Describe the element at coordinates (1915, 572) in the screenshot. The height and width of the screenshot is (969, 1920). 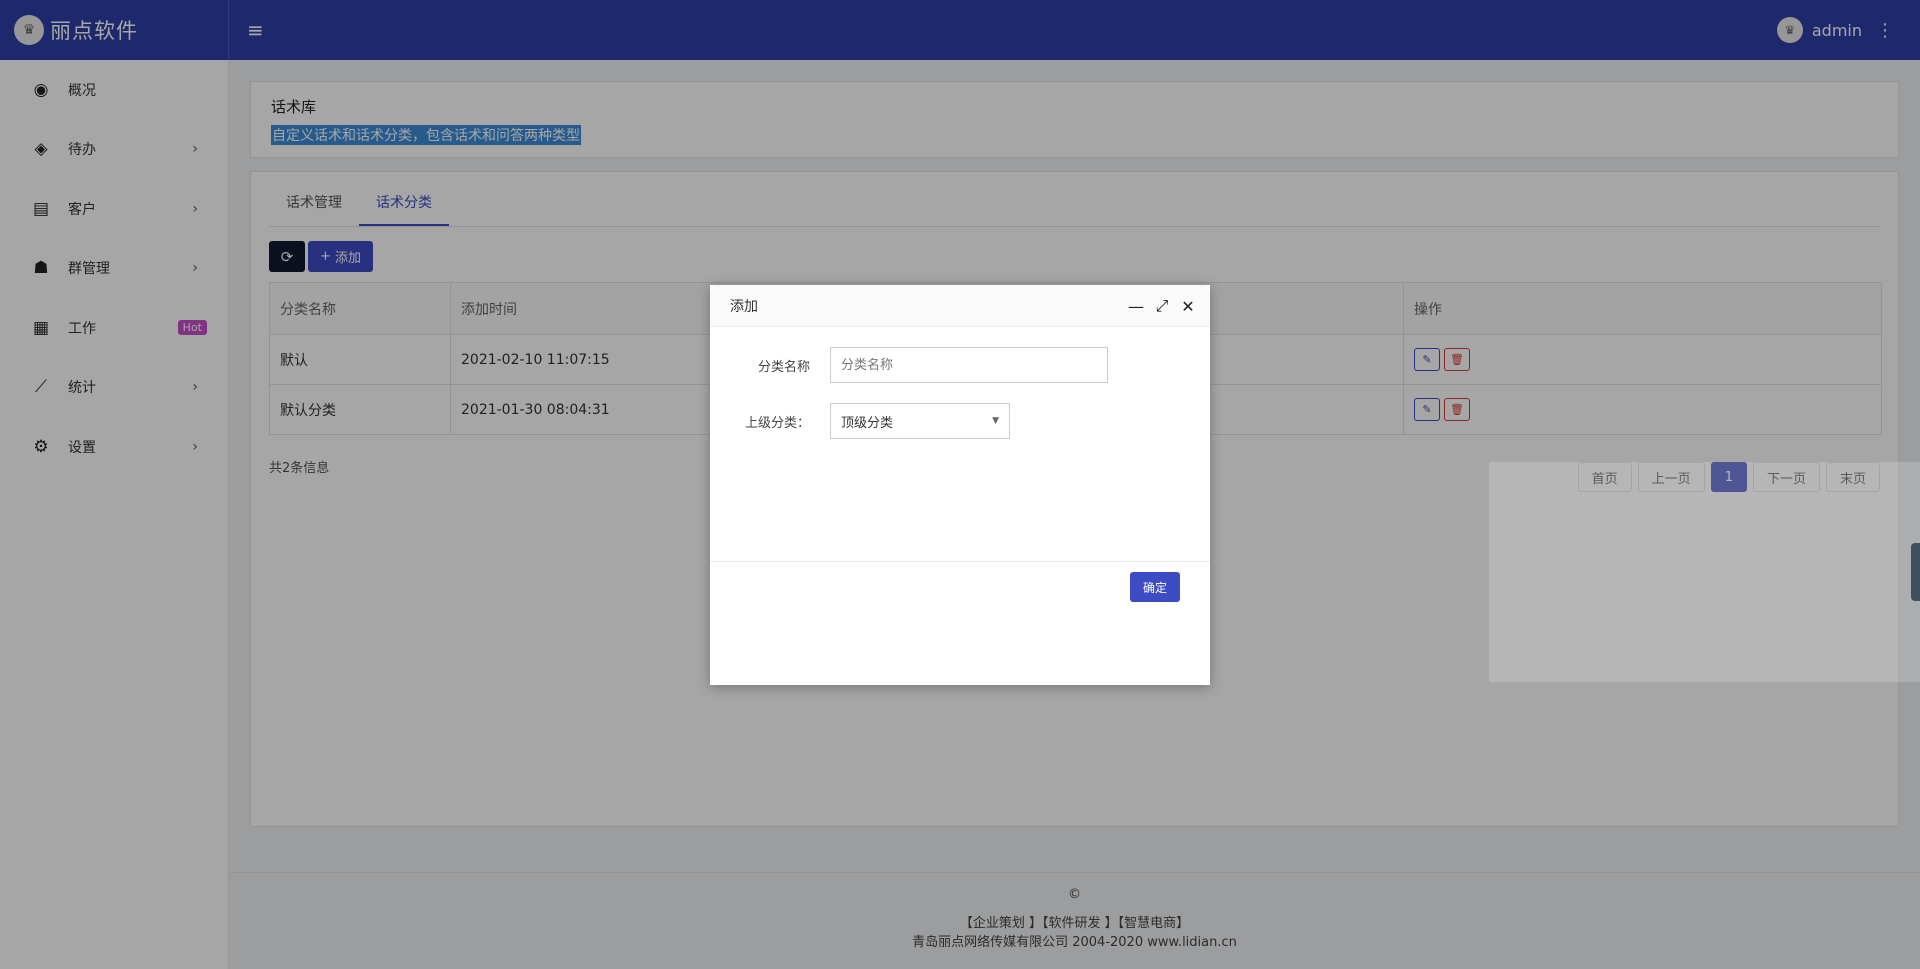
I see `side-handle` at that location.